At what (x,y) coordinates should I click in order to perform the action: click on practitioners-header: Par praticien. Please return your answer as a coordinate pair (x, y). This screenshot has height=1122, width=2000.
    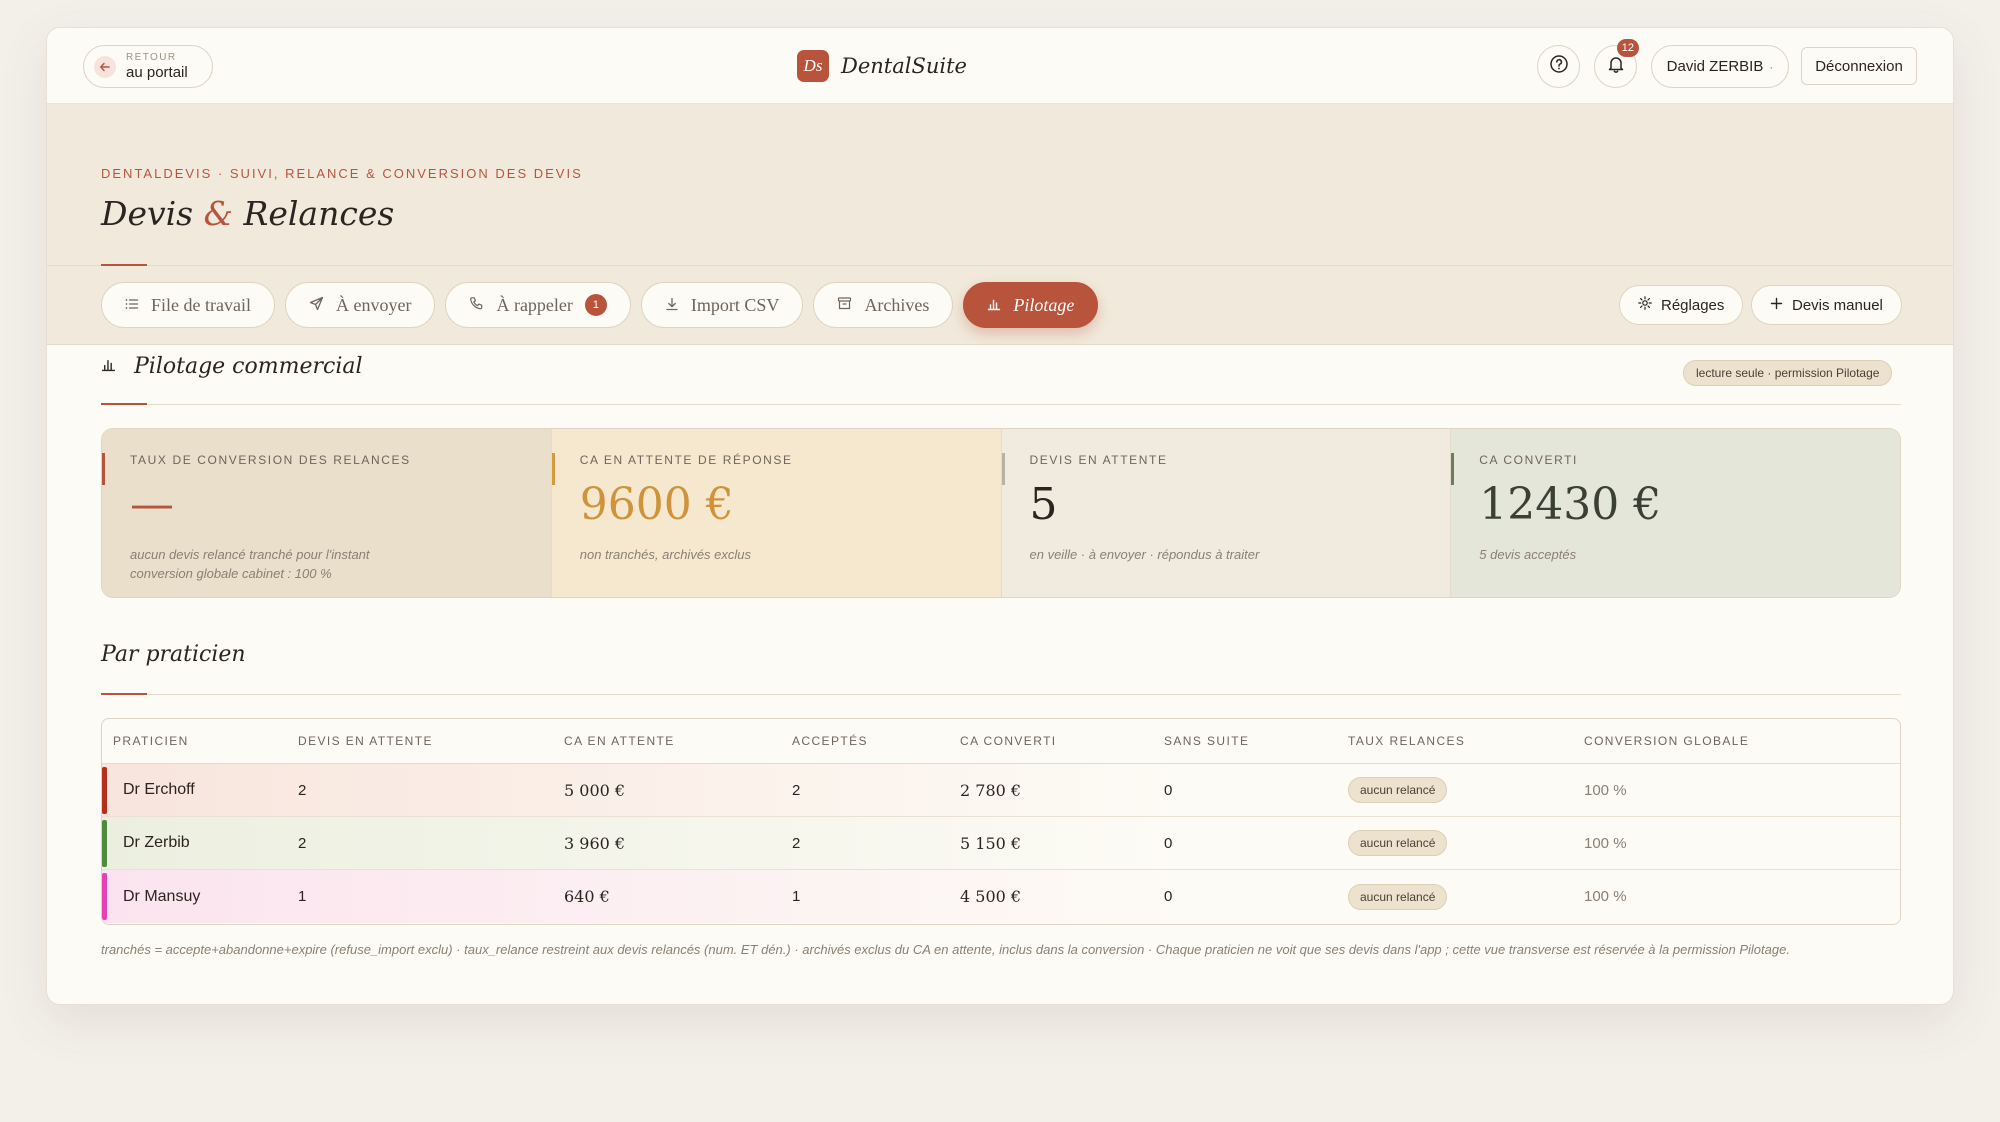
    Looking at the image, I should click on (173, 654).